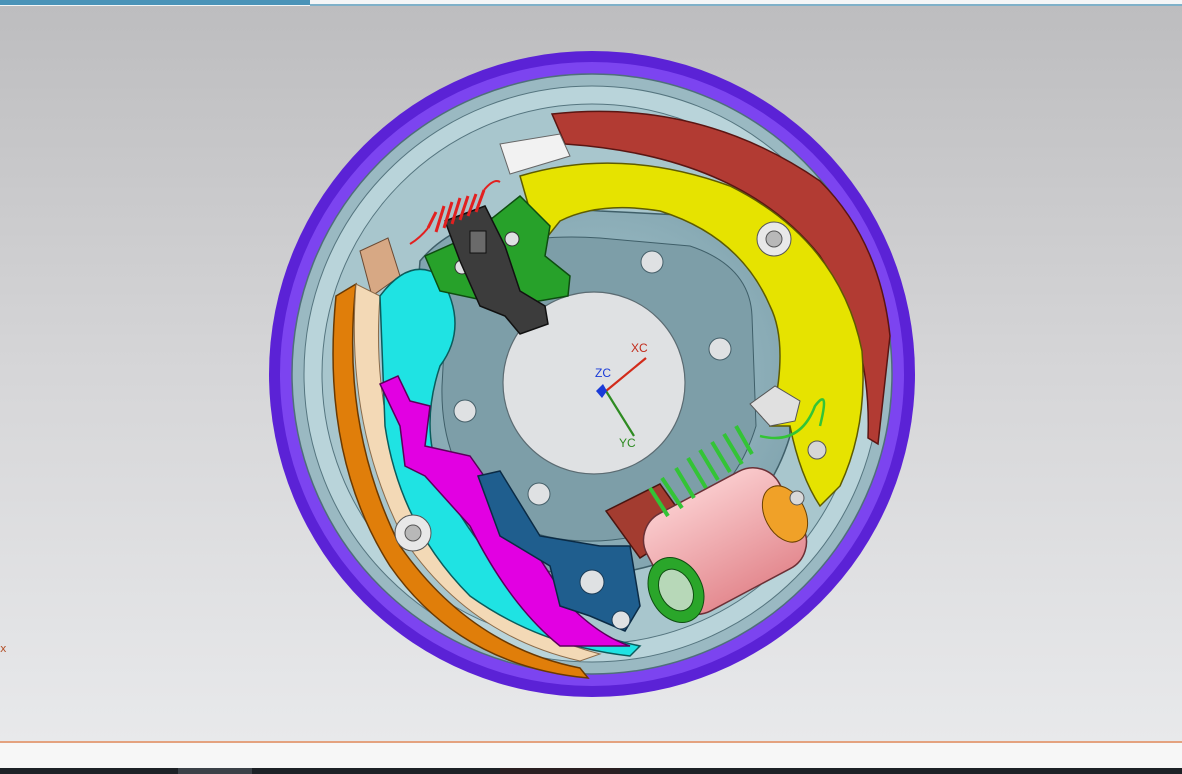 Image resolution: width=1182 pixels, height=774 pixels. I want to click on active-document-tab, so click(155, 2).